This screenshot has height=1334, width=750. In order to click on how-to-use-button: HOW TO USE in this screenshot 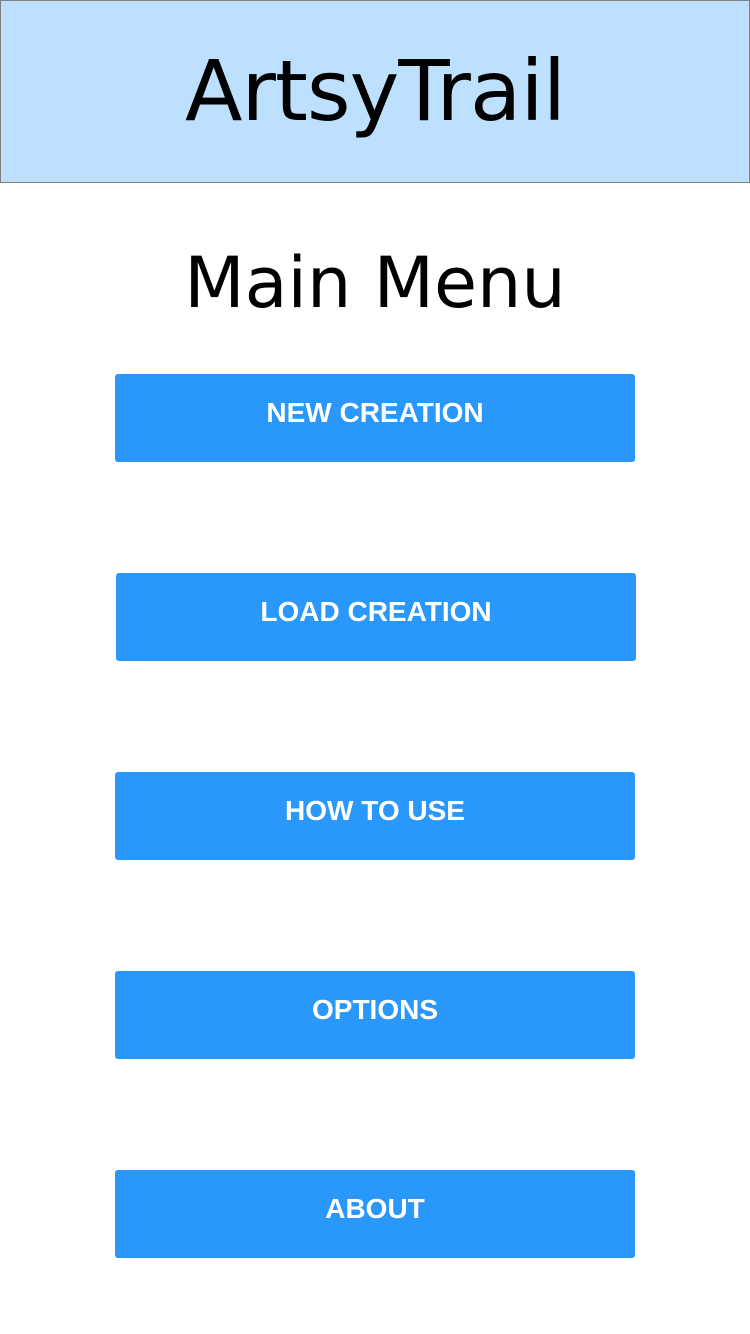, I will do `click(375, 816)`.